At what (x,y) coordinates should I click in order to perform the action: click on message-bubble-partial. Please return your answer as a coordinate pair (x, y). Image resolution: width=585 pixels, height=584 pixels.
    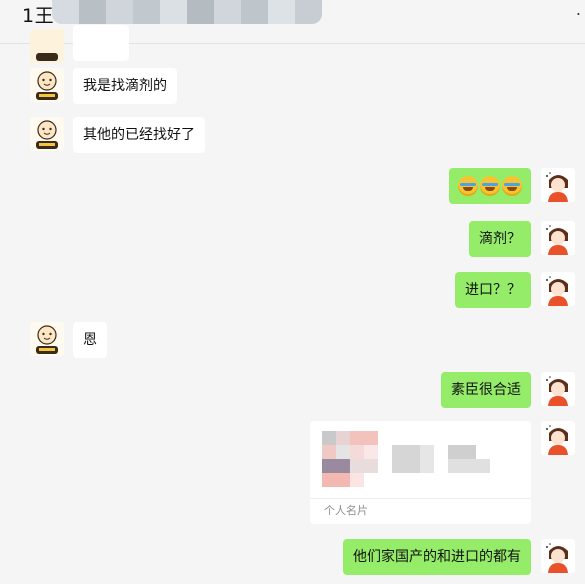
    Looking at the image, I should click on (101, 43).